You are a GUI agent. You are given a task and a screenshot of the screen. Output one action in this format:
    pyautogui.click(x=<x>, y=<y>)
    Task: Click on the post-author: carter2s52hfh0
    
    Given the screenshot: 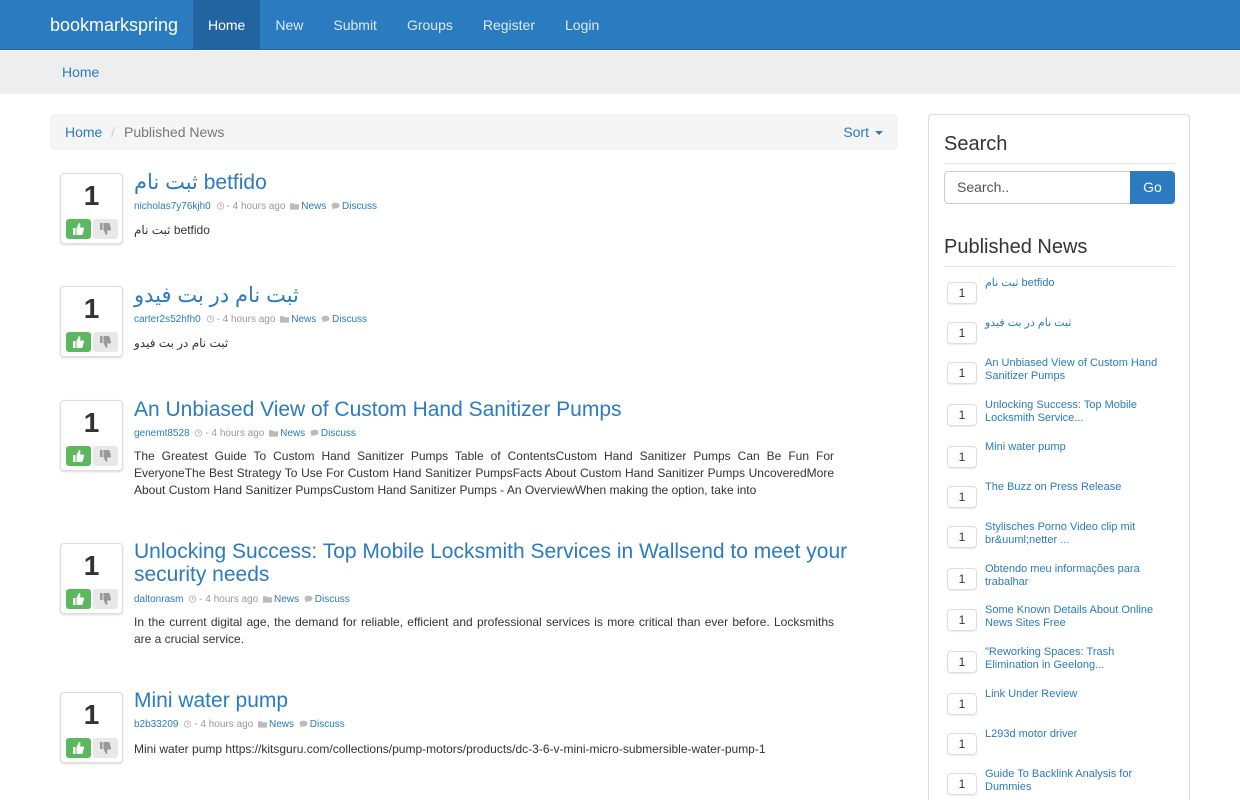 What is the action you would take?
    pyautogui.click(x=167, y=319)
    